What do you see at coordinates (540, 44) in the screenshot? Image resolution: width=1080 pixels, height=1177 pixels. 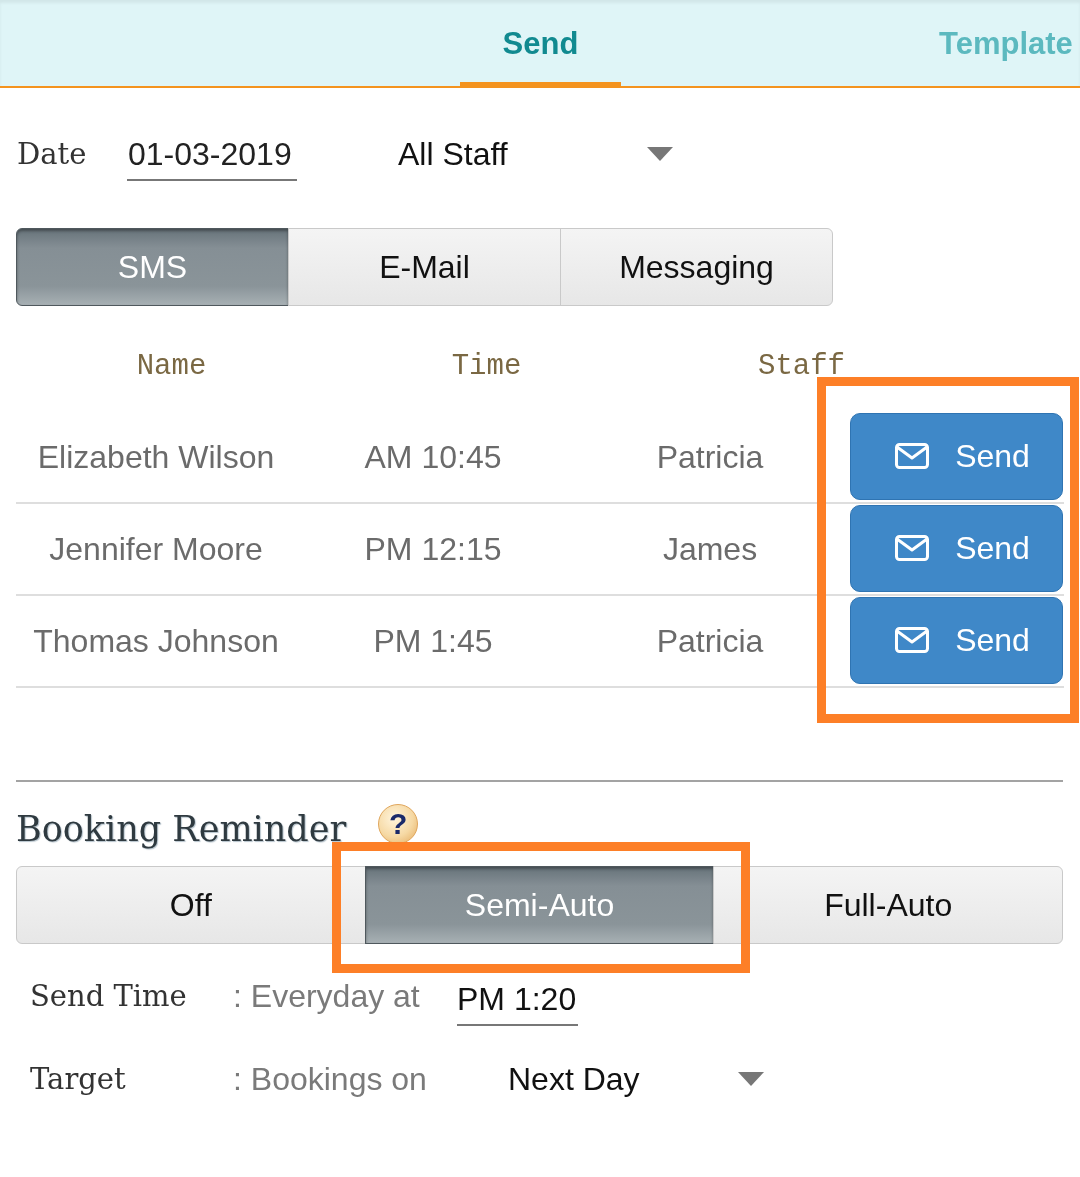 I see `tab: Send` at bounding box center [540, 44].